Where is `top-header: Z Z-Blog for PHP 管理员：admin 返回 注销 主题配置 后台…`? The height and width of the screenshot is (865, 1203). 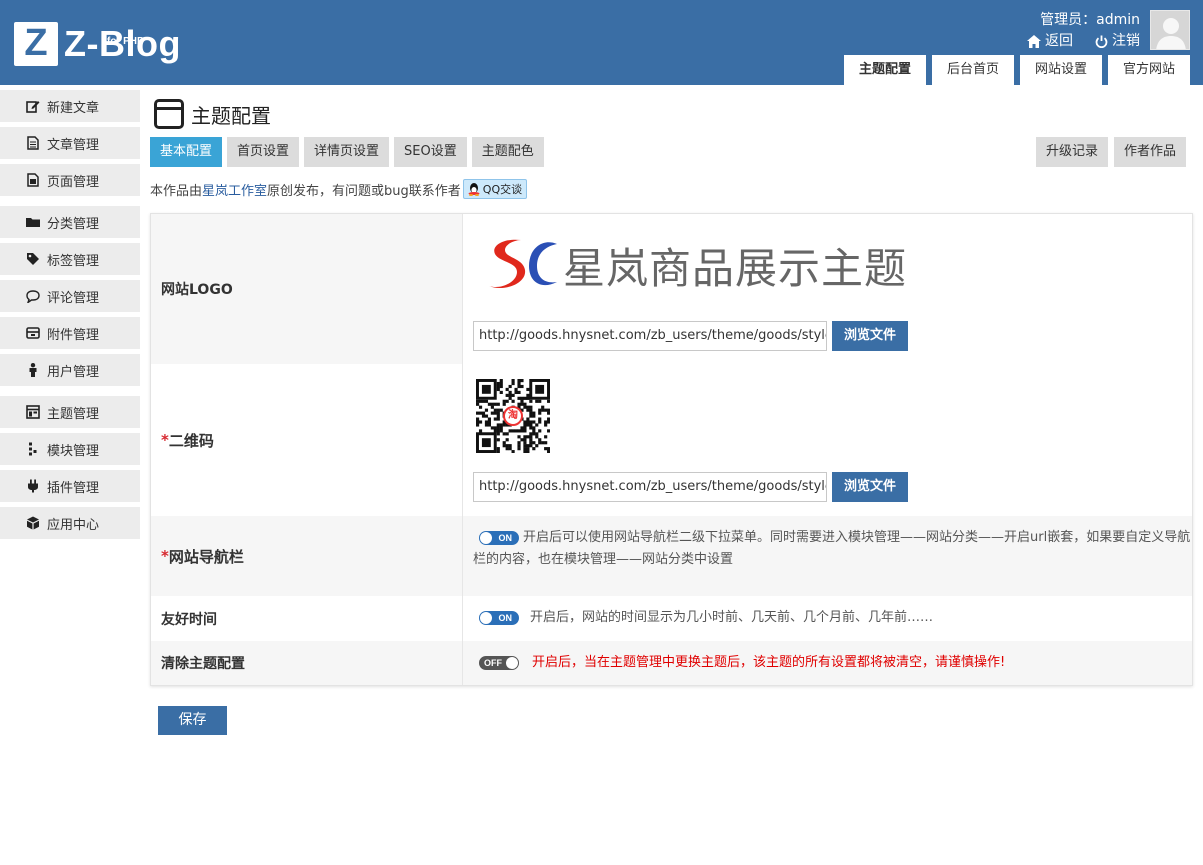 top-header: Z Z-Blog for PHP 管理员：admin 返回 注销 主题配置 后台… is located at coordinates (601, 42).